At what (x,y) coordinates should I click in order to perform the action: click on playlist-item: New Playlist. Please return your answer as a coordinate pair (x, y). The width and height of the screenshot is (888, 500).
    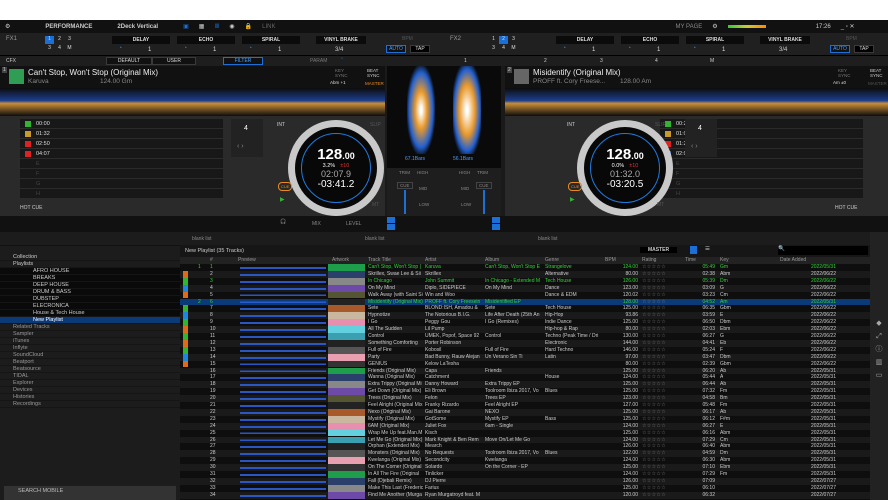
    Looking at the image, I should click on (90, 320).